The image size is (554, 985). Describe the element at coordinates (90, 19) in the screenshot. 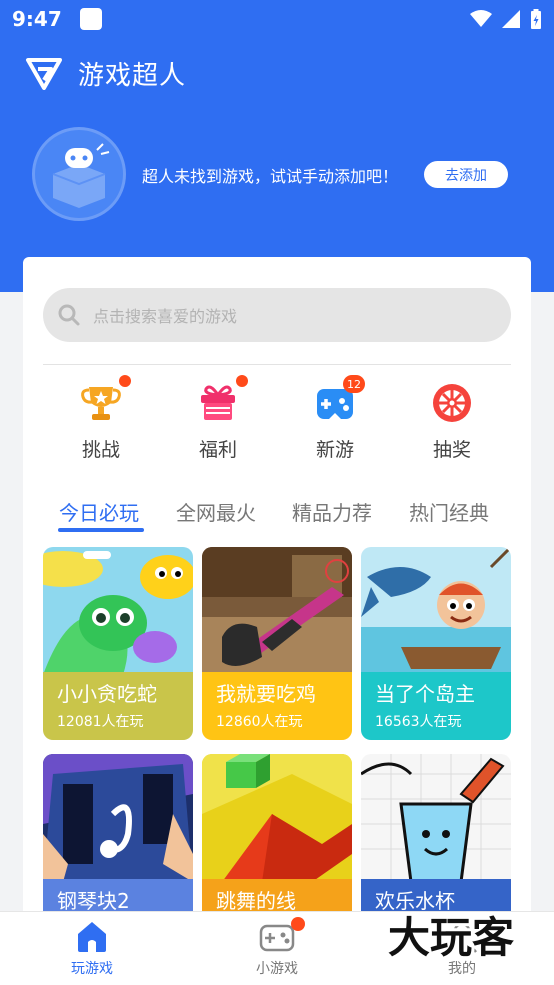

I see `notification-icon` at that location.